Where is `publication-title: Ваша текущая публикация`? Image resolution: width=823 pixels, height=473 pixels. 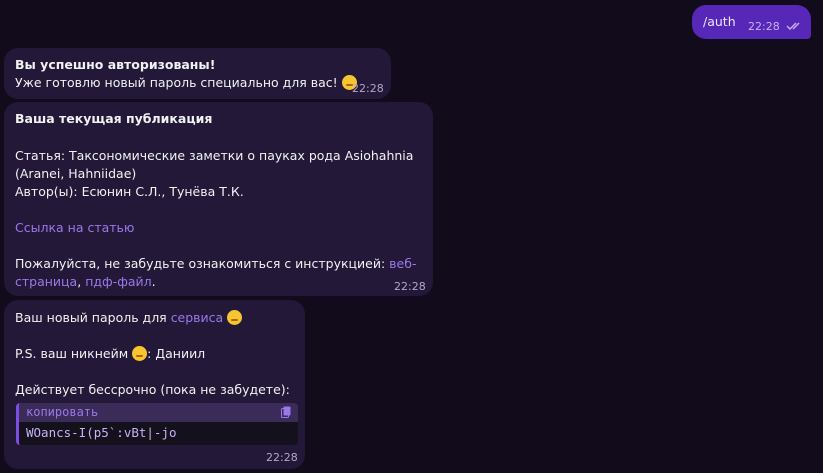 publication-title: Ваша текущая публикация is located at coordinates (114, 118).